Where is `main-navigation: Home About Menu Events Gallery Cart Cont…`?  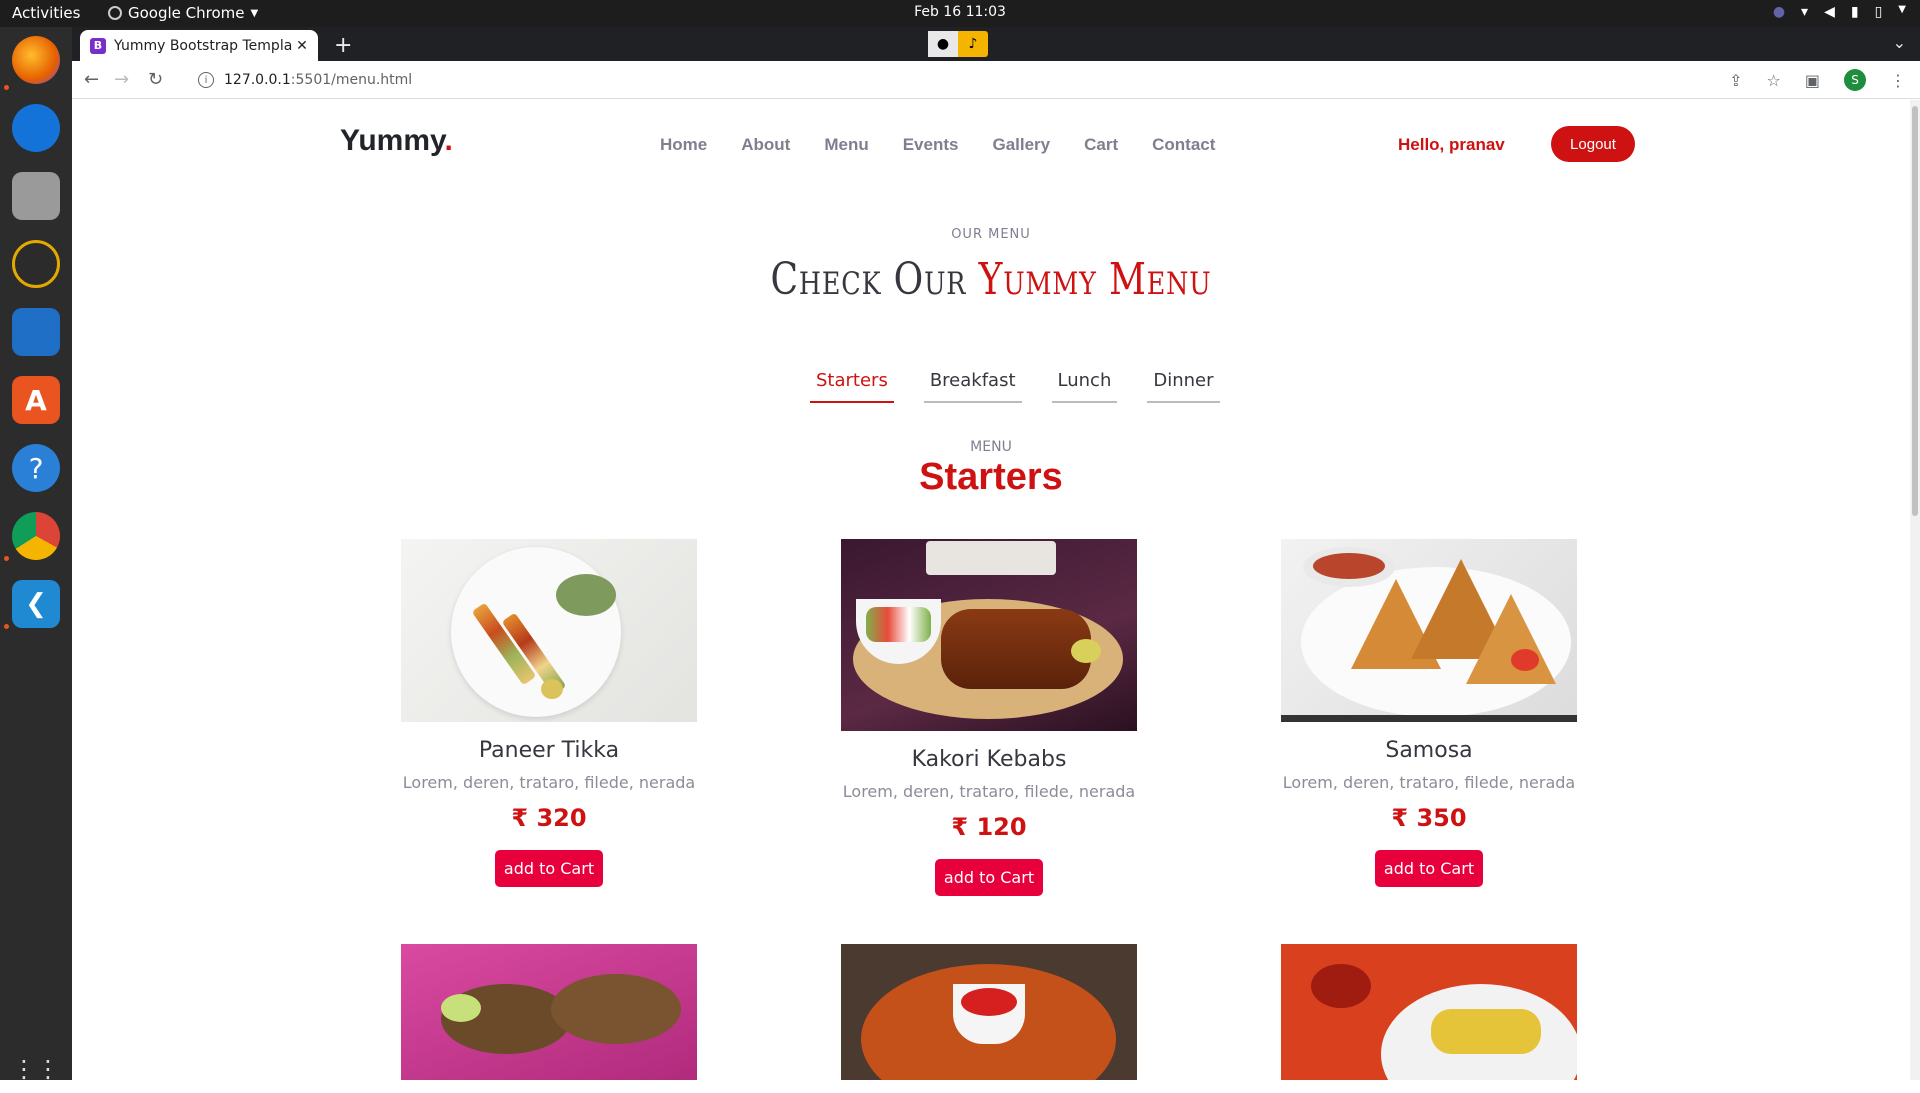 main-navigation: Home About Menu Events Gallery Cart Cont… is located at coordinates (937, 145).